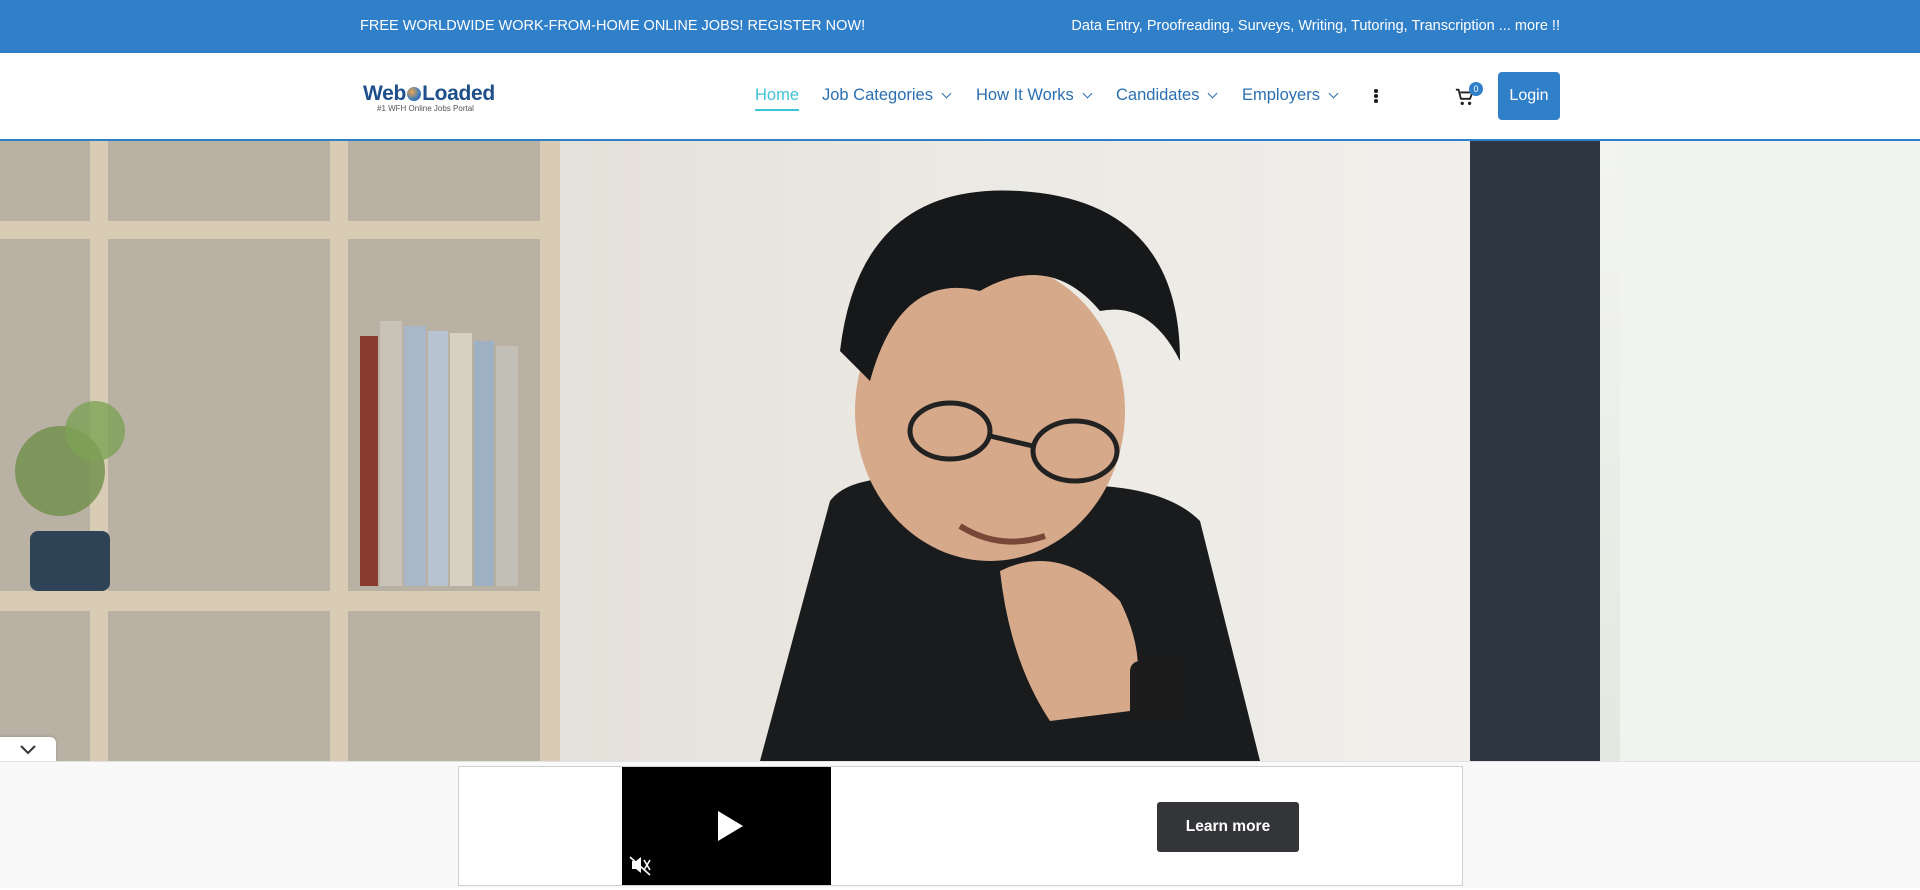 Image resolution: width=1920 pixels, height=890 pixels. What do you see at coordinates (1476, 89) in the screenshot?
I see `cart-count-badge: 0` at bounding box center [1476, 89].